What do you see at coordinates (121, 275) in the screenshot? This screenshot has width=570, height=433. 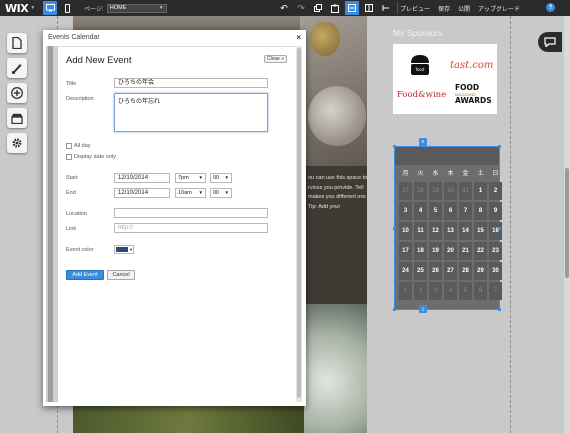 I see `cancel-button: Cancel` at bounding box center [121, 275].